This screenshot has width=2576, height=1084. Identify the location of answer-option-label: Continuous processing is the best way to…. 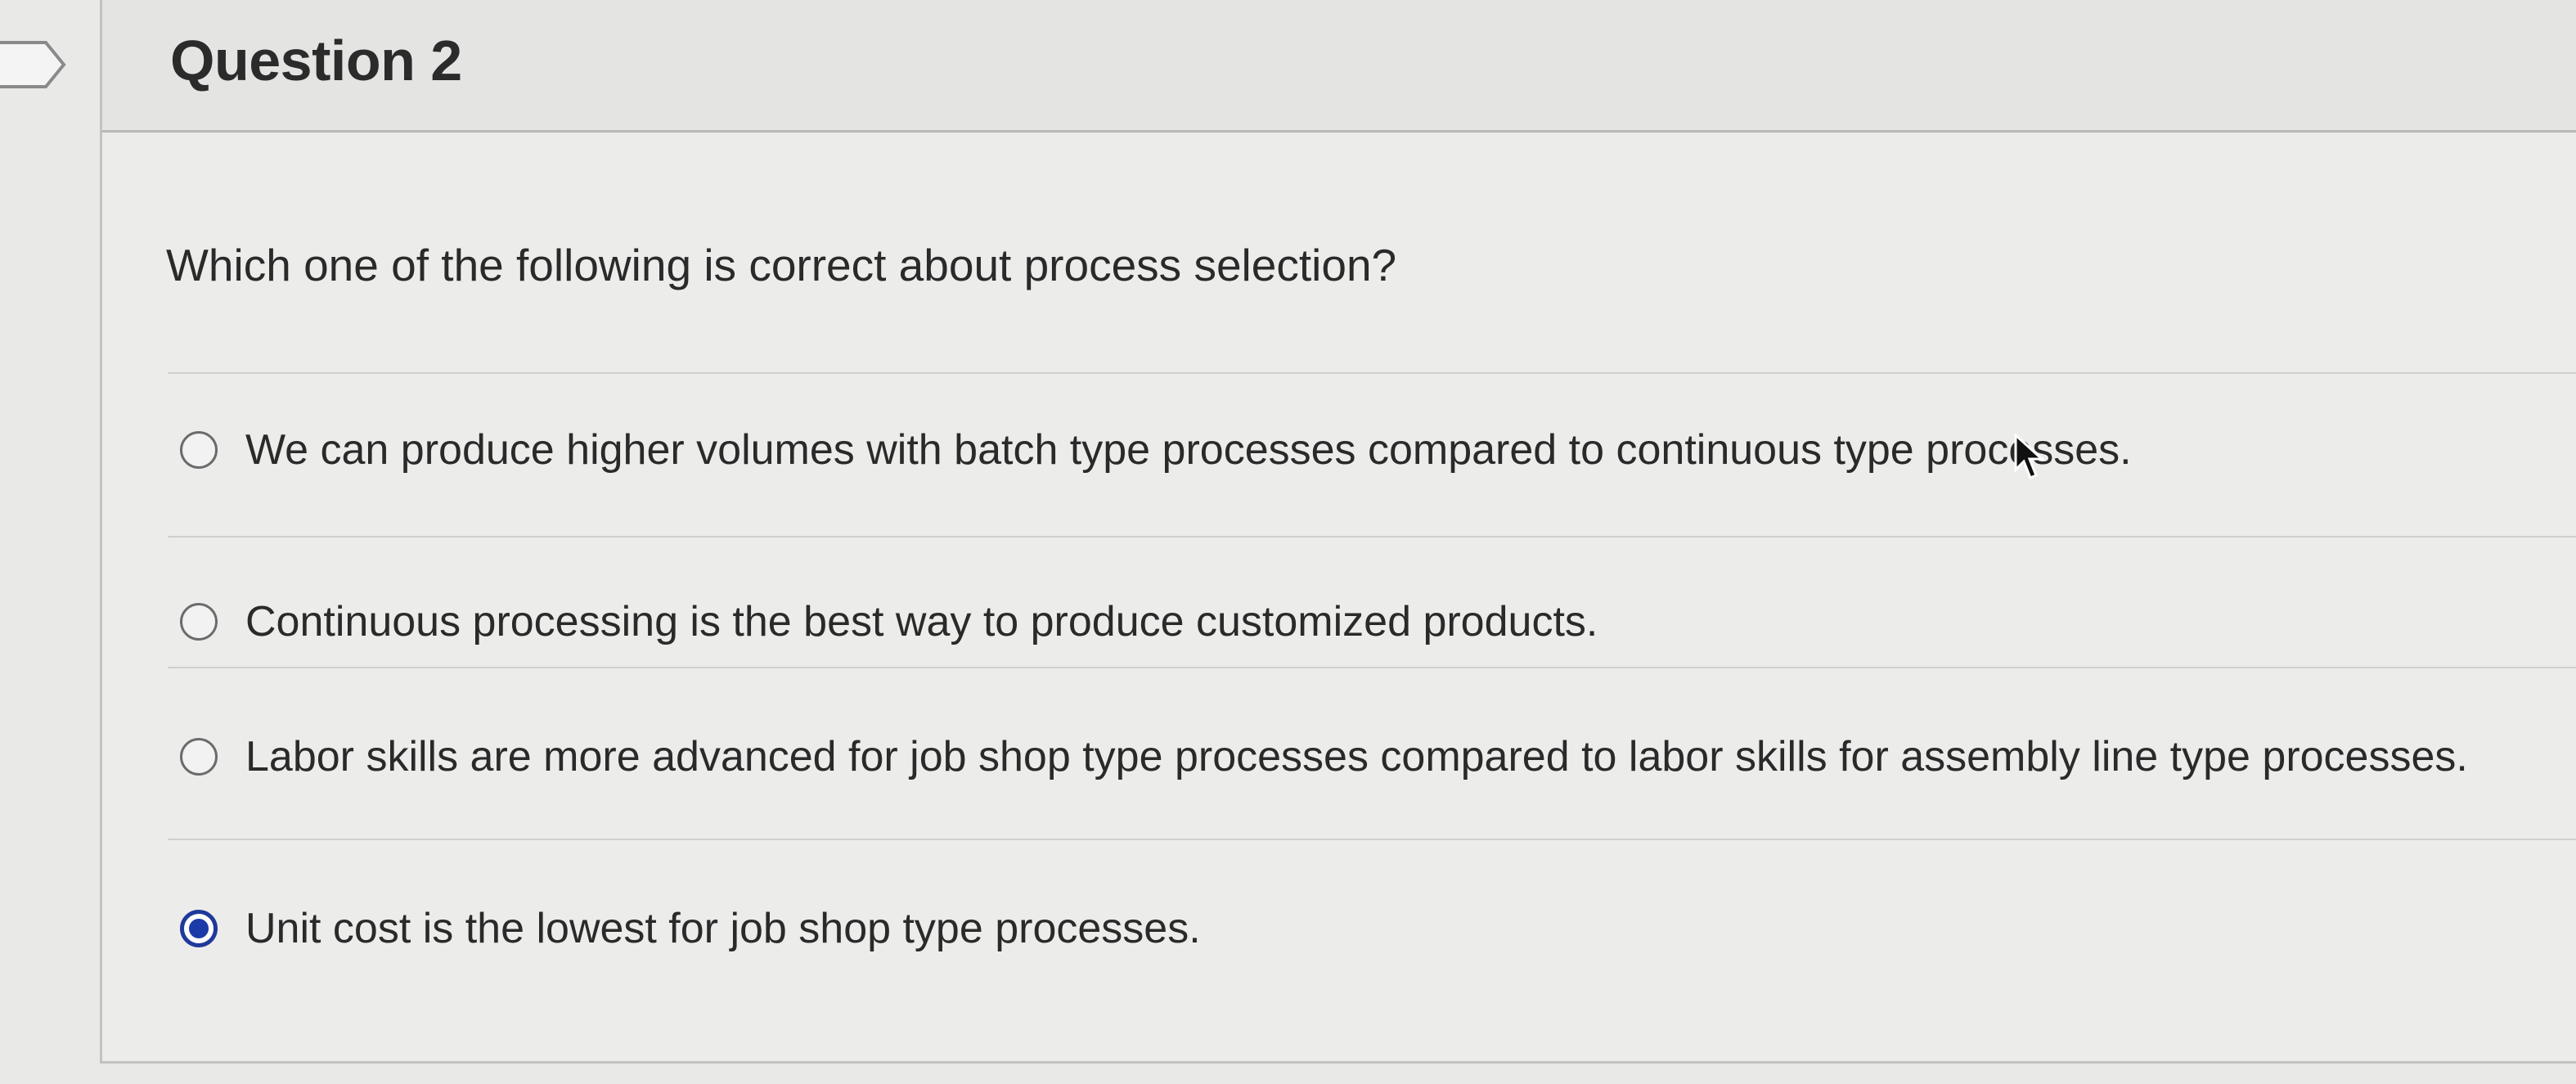
(921, 621).